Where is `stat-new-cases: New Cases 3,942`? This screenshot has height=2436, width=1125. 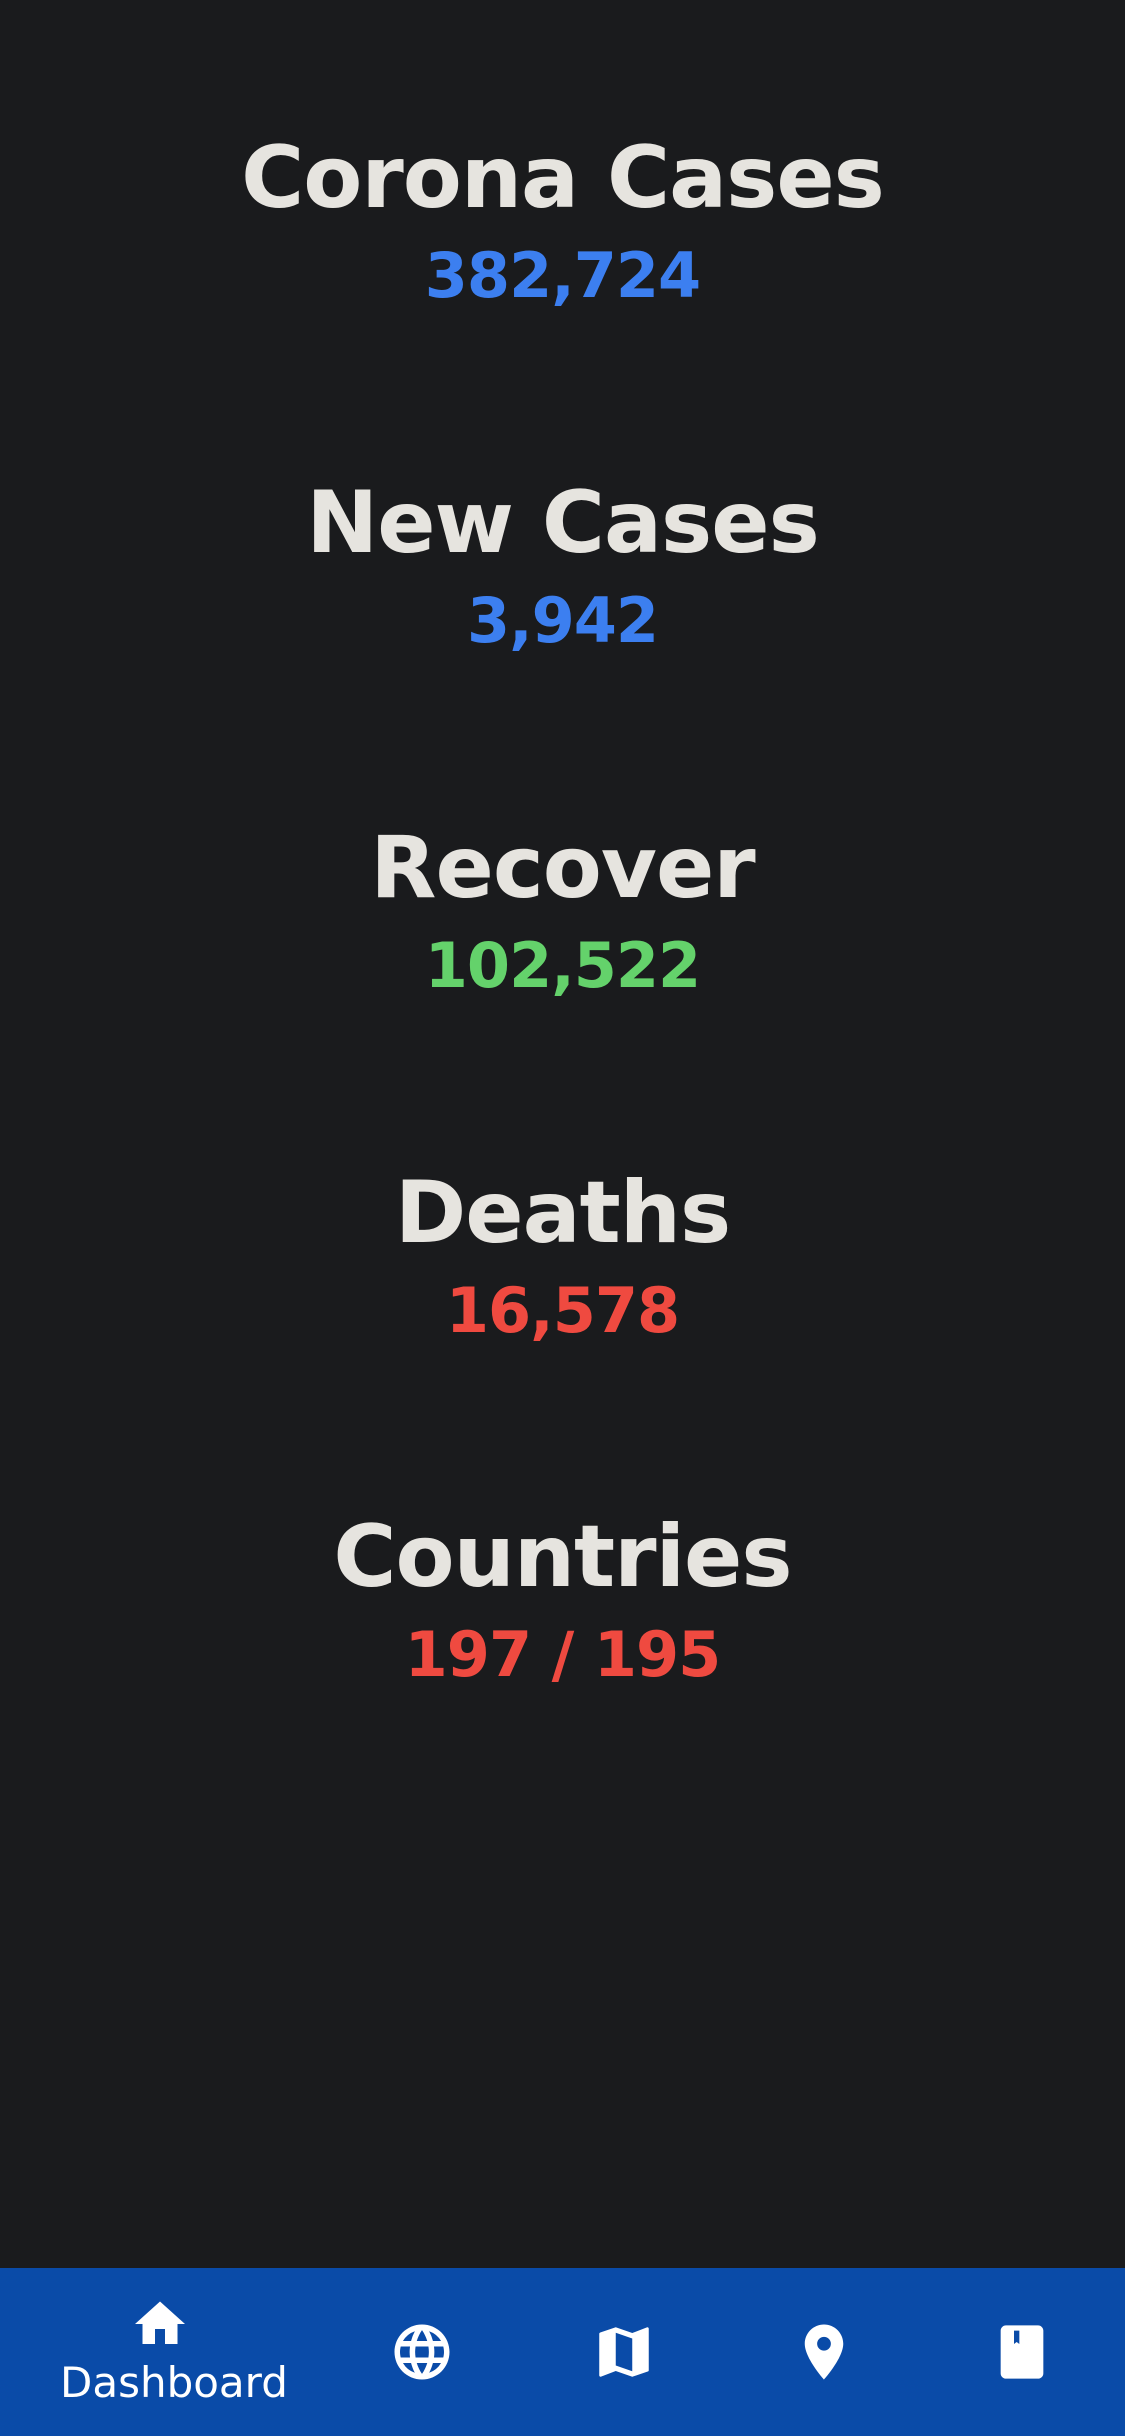 stat-new-cases: New Cases 3,942 is located at coordinates (562, 567).